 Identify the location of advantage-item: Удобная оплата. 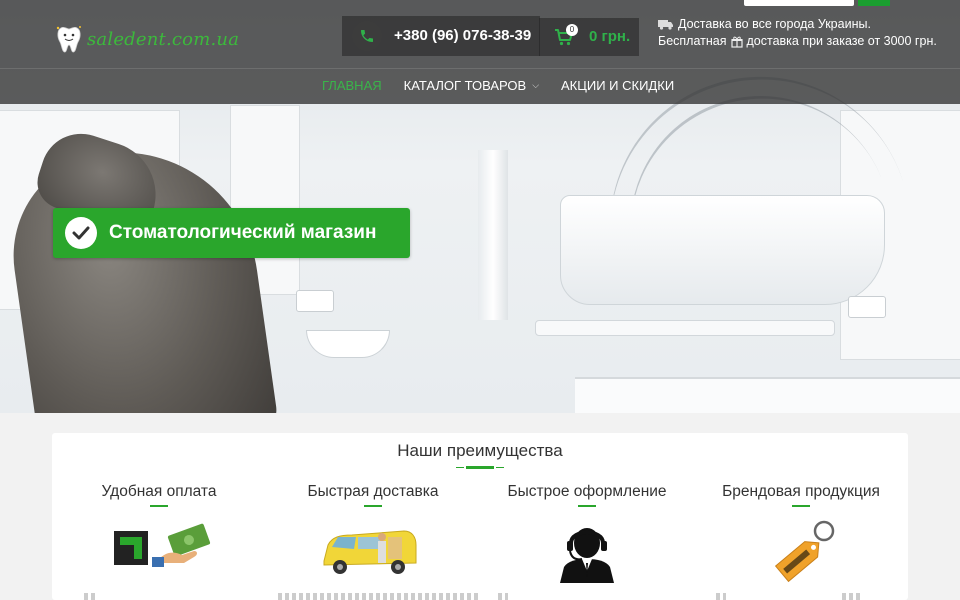
(159, 495).